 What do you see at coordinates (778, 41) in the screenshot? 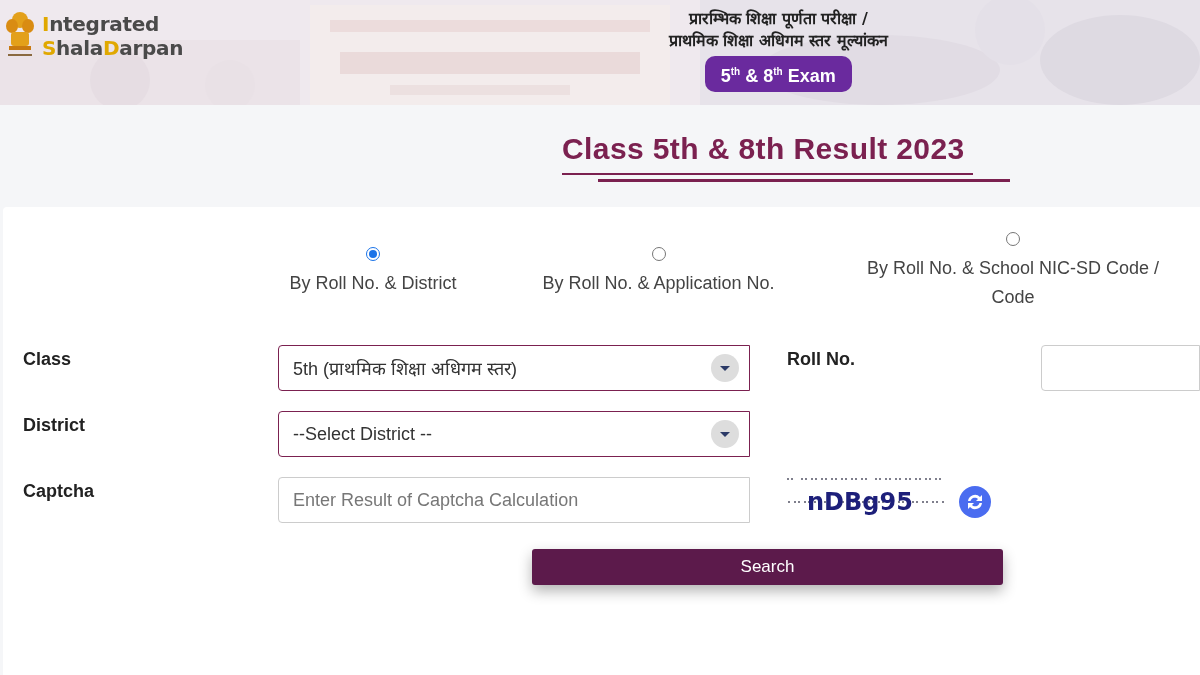
I see `exam-heading: प्राथमिक शिक्षा अधिगम स्तर मूल्यांकन` at bounding box center [778, 41].